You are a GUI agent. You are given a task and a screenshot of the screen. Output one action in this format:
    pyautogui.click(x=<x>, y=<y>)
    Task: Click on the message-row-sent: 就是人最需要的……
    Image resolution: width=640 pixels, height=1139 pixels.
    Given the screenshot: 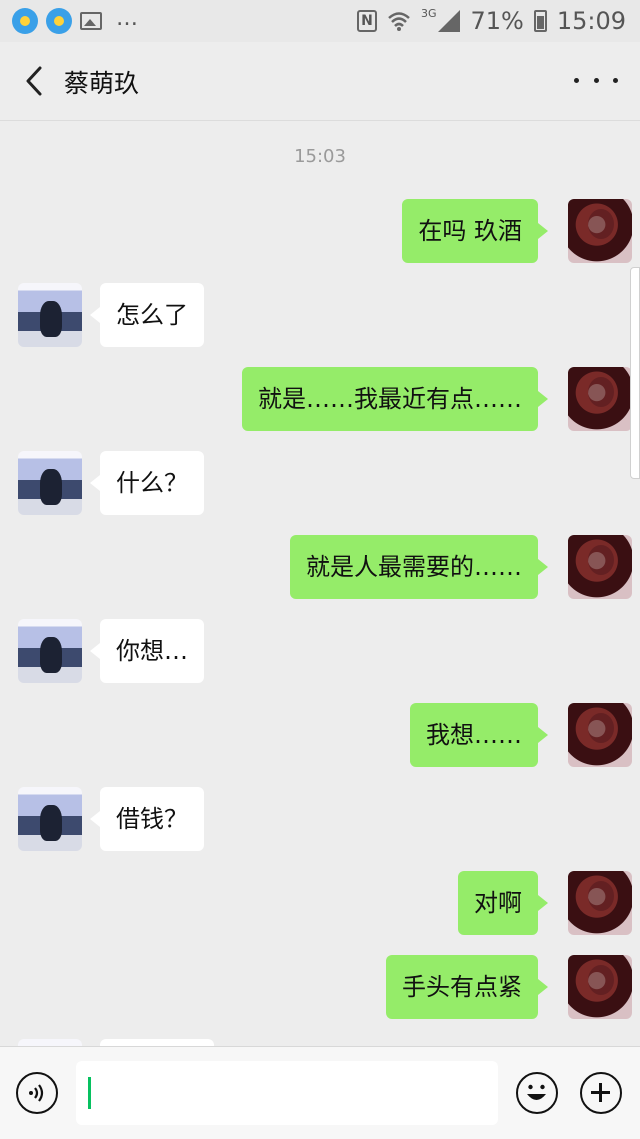 What is the action you would take?
    pyautogui.click(x=320, y=567)
    